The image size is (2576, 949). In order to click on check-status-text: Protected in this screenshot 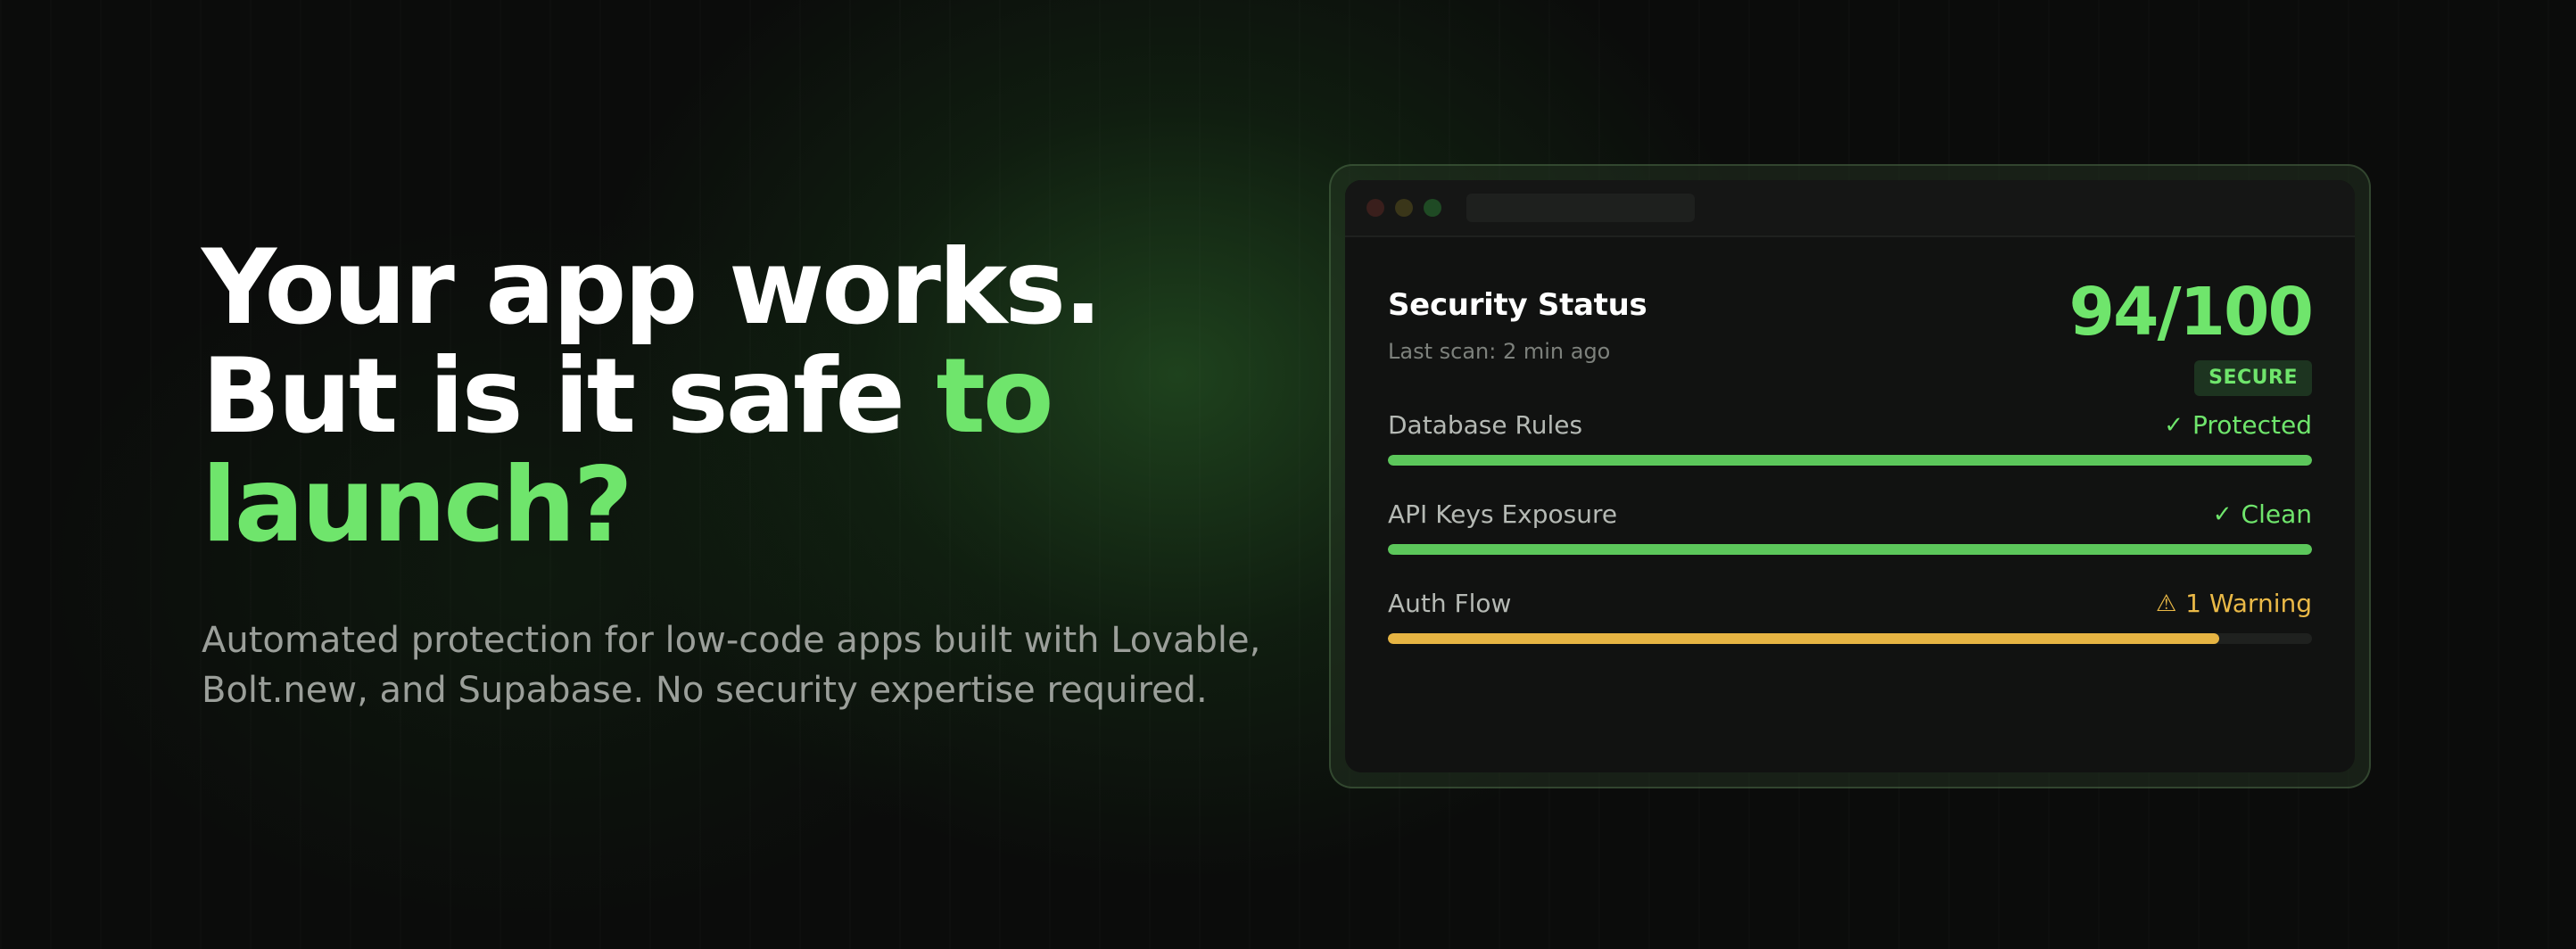, I will do `click(2252, 425)`.